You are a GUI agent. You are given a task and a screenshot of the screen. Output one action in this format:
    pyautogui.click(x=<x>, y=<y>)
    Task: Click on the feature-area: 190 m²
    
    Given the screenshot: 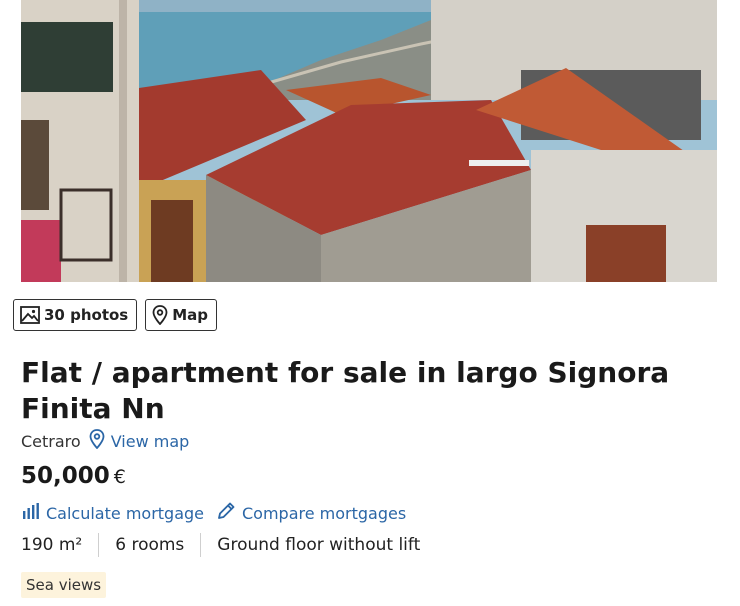 What is the action you would take?
    pyautogui.click(x=52, y=545)
    